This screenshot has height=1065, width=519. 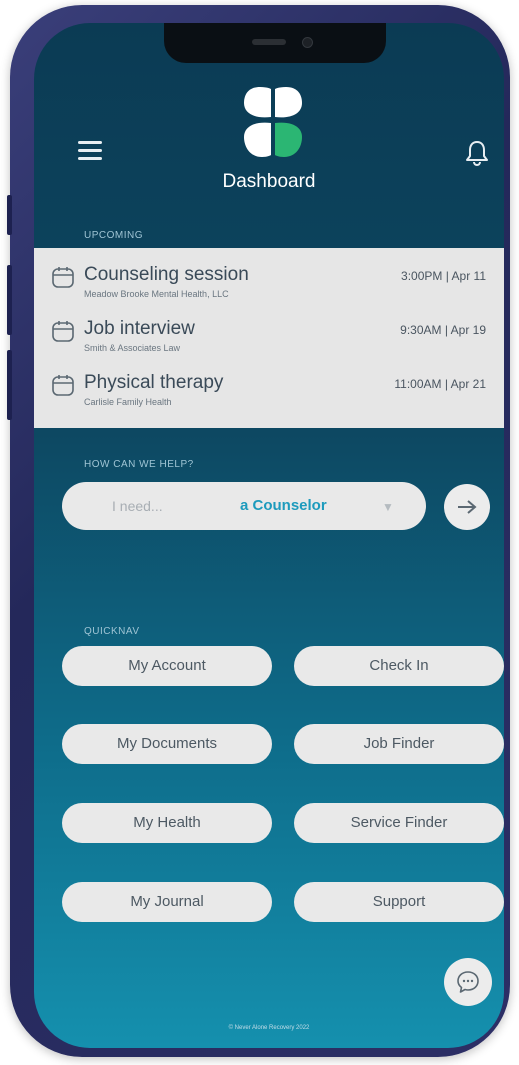 I want to click on appointment-provider: Carlisle Family Health, so click(x=128, y=402).